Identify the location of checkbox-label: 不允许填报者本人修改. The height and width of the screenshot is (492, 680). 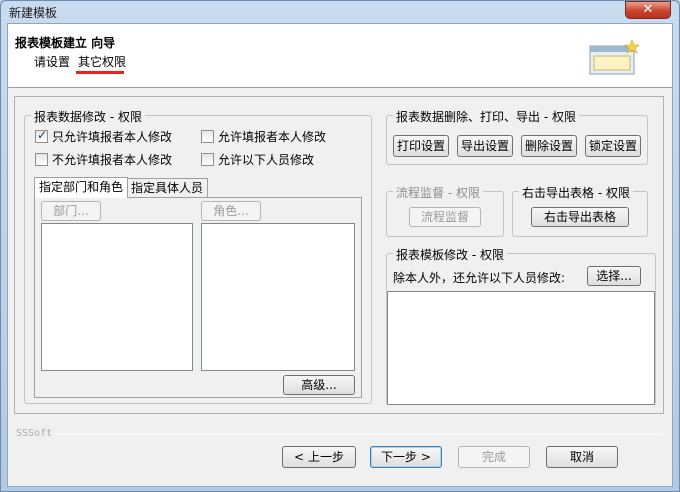
(112, 160).